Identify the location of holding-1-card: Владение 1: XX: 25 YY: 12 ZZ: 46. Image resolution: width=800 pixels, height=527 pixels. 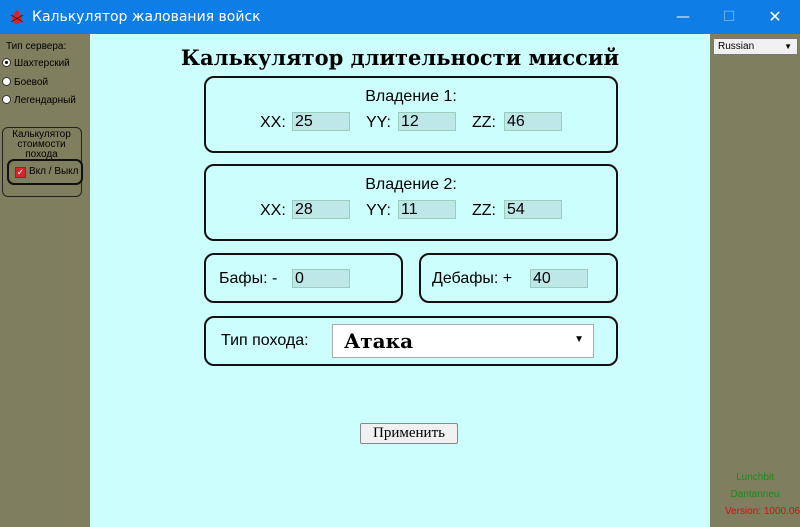
(411, 114).